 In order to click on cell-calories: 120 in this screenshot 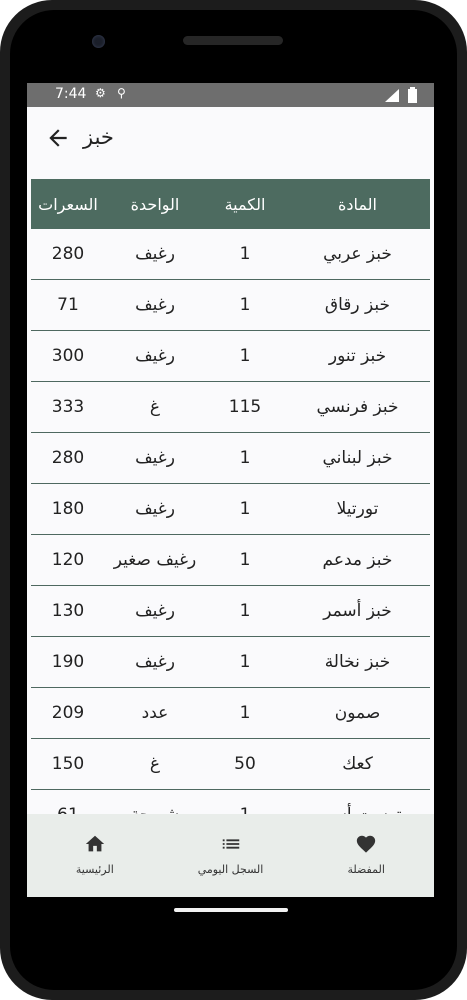, I will do `click(68, 560)`.